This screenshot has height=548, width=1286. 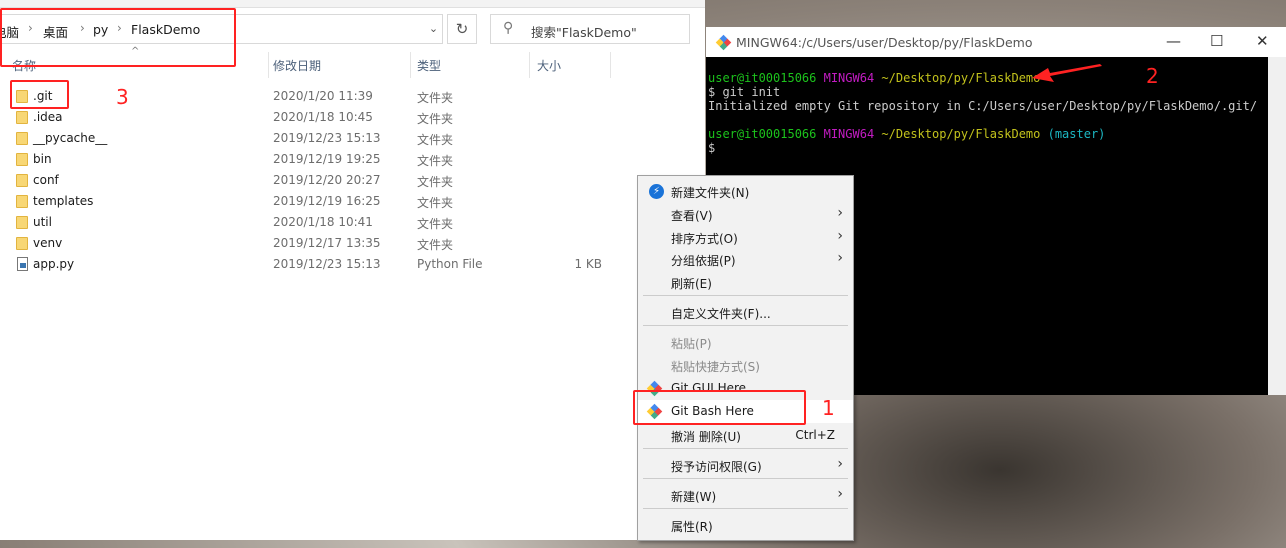 What do you see at coordinates (745, 525) in the screenshot?
I see `menu-item: 属性(R)` at bounding box center [745, 525].